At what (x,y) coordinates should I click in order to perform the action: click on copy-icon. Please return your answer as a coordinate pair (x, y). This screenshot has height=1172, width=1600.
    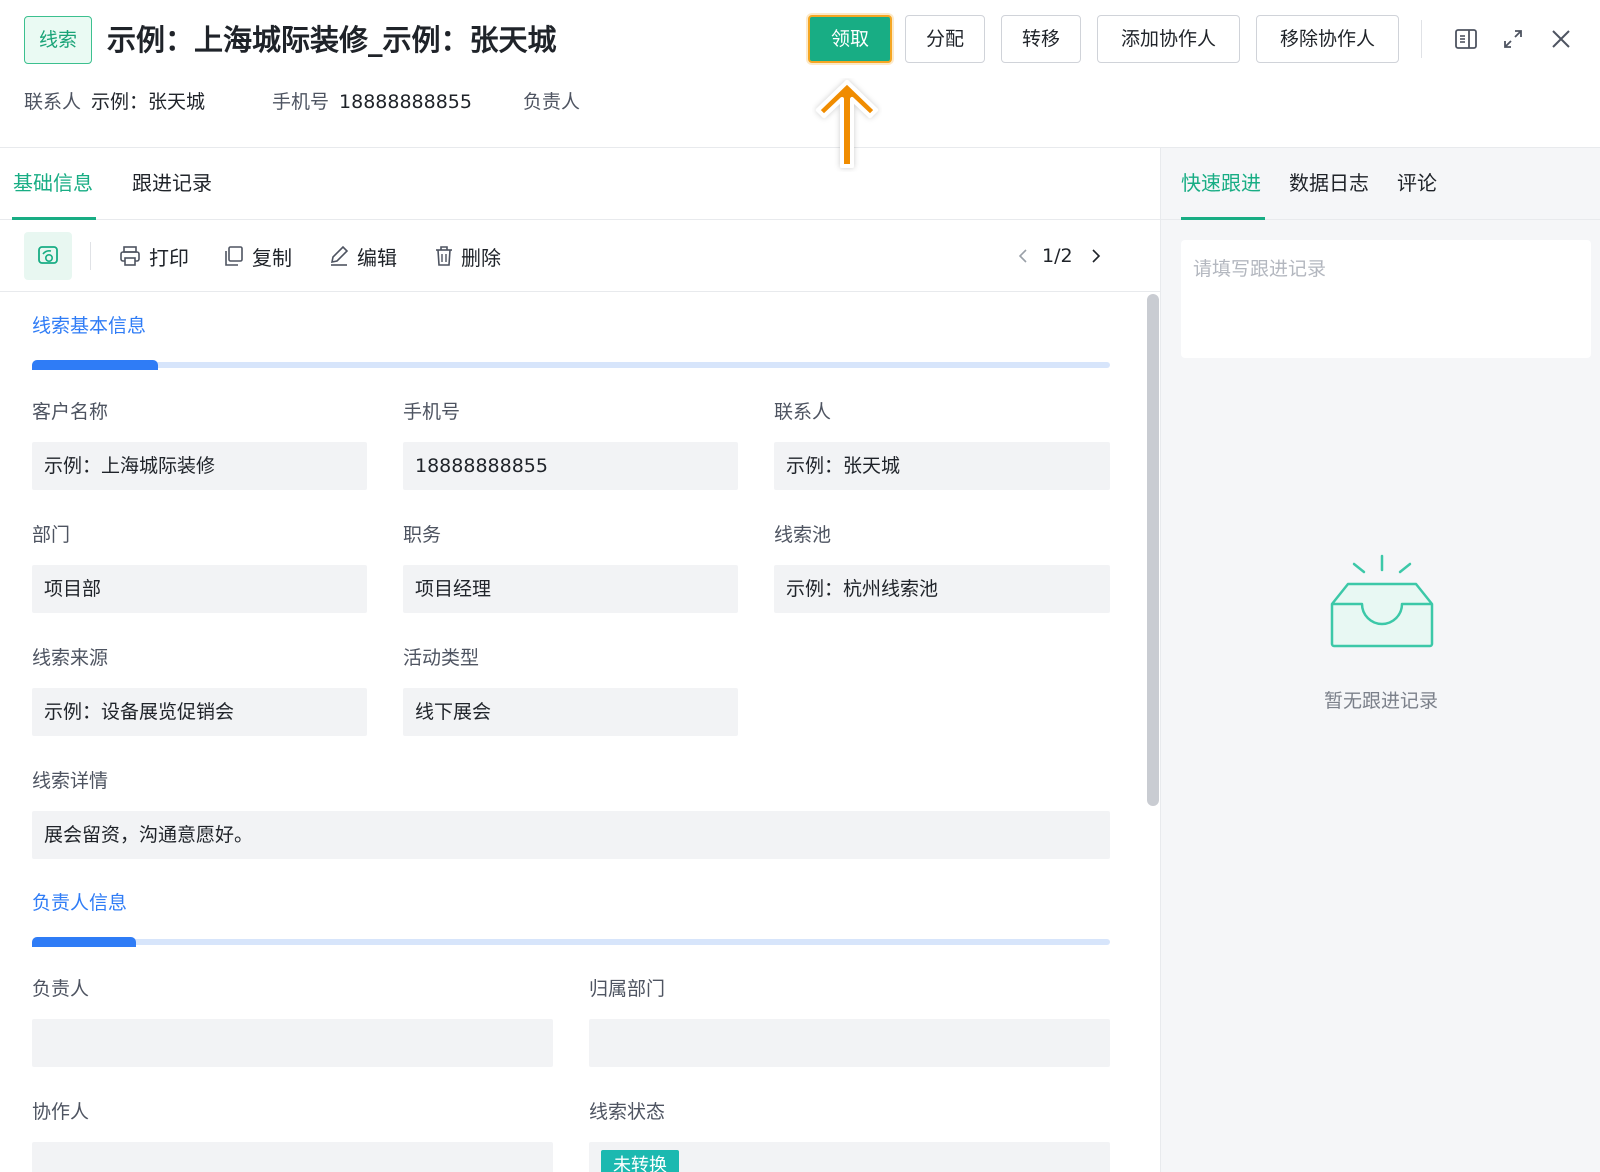
    Looking at the image, I should click on (234, 256).